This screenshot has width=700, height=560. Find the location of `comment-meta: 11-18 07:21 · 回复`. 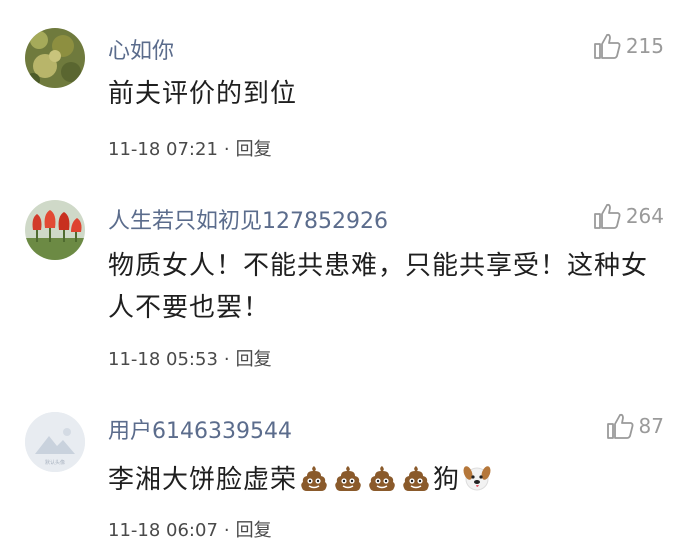

comment-meta: 11-18 07:21 · 回复 is located at coordinates (190, 148).